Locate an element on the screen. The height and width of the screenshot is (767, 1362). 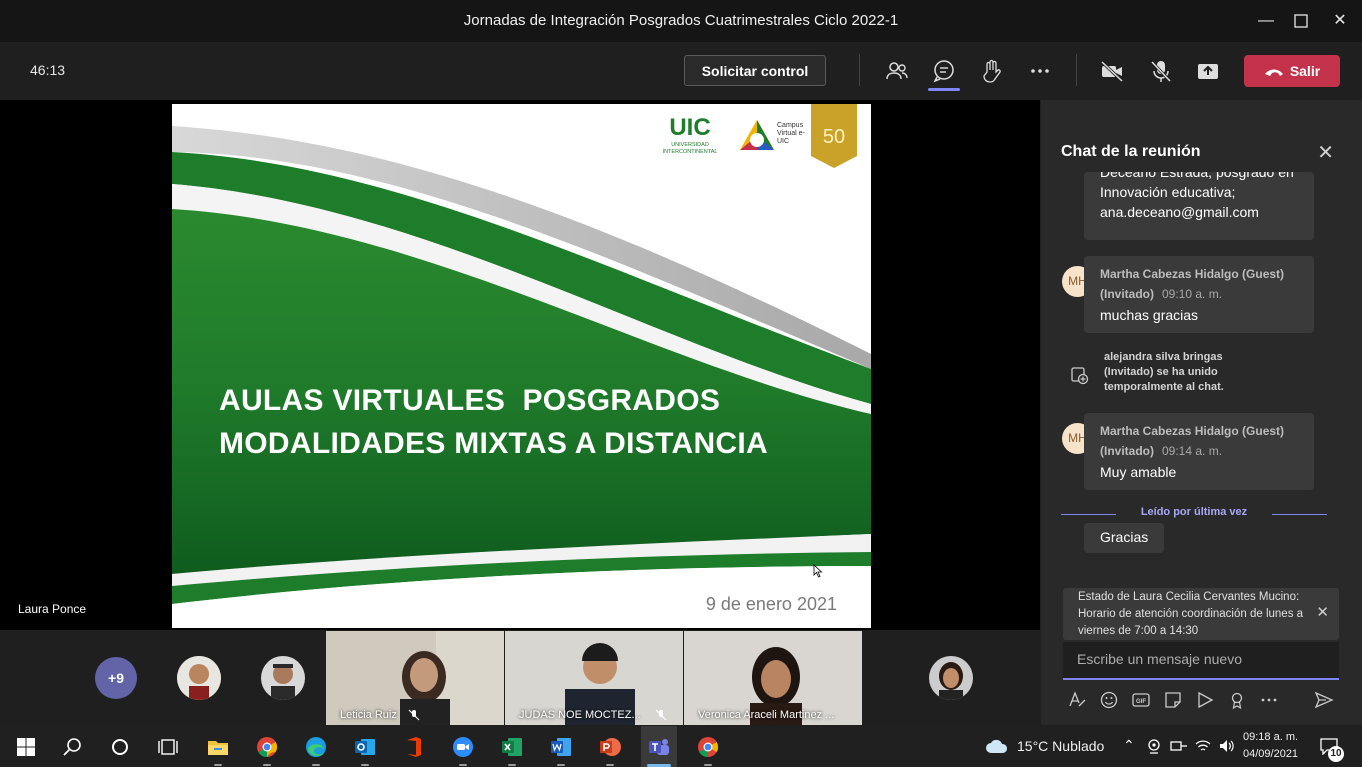
powerpoint-icon is located at coordinates (610, 747).